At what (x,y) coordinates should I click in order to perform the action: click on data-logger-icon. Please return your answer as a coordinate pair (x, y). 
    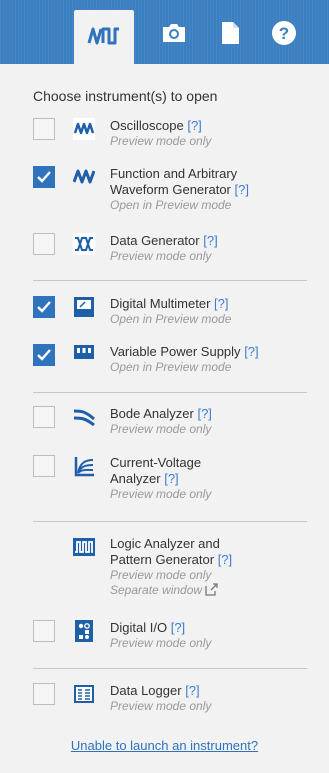
    Looking at the image, I should click on (84, 694).